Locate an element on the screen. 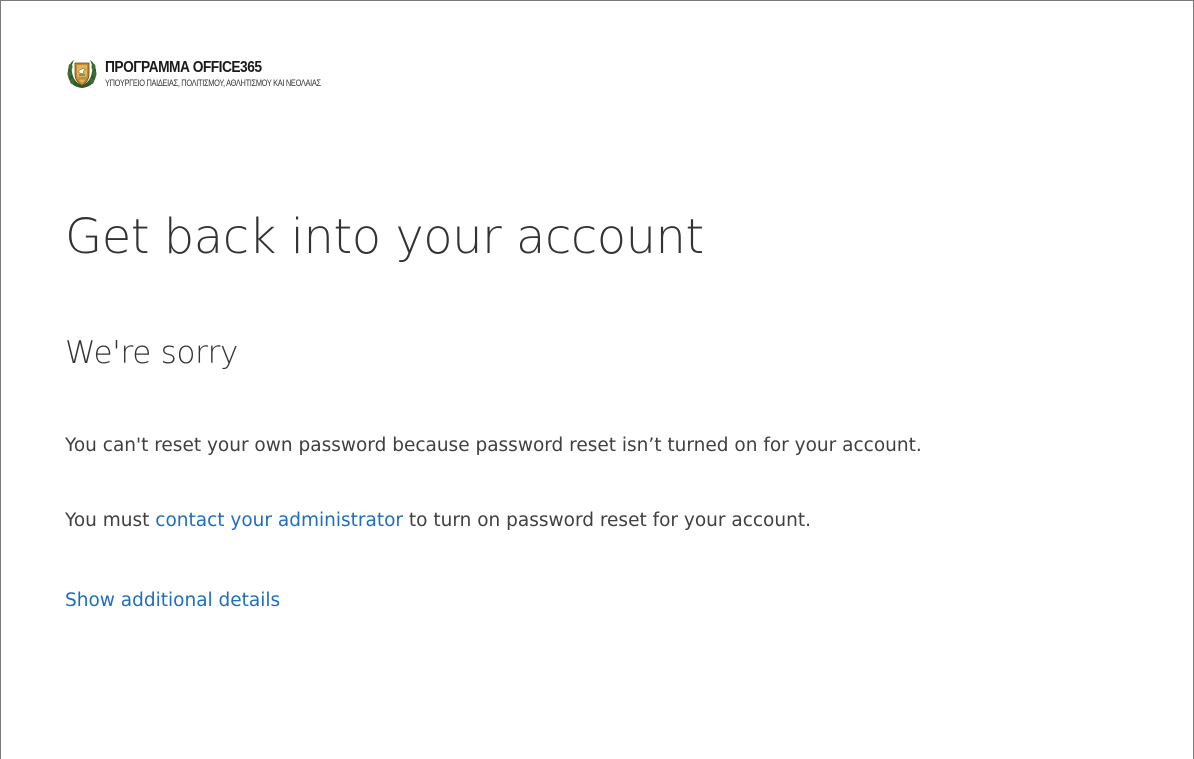 Image resolution: width=1194 pixels, height=759 pixels. org-title: ΠΡΟΓΡΑΜΜΑ OFFICE365 is located at coordinates (183, 67).